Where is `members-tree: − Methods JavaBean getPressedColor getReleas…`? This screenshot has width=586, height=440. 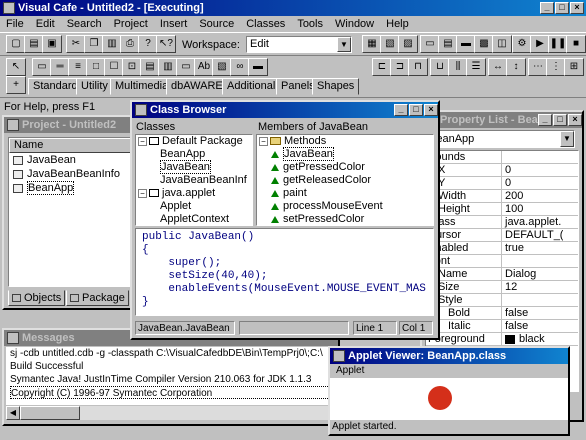 members-tree: − Methods JavaBean getPressedColor getReleas… is located at coordinates (345, 180).